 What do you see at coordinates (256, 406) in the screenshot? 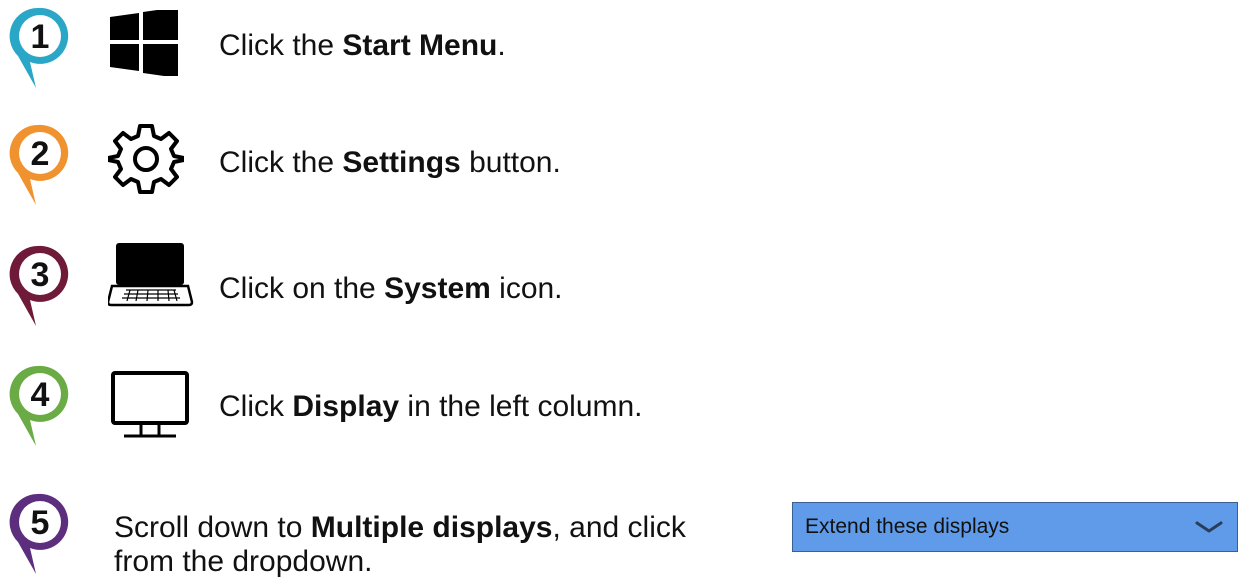
I see `step-4-text-pre: Click` at bounding box center [256, 406].